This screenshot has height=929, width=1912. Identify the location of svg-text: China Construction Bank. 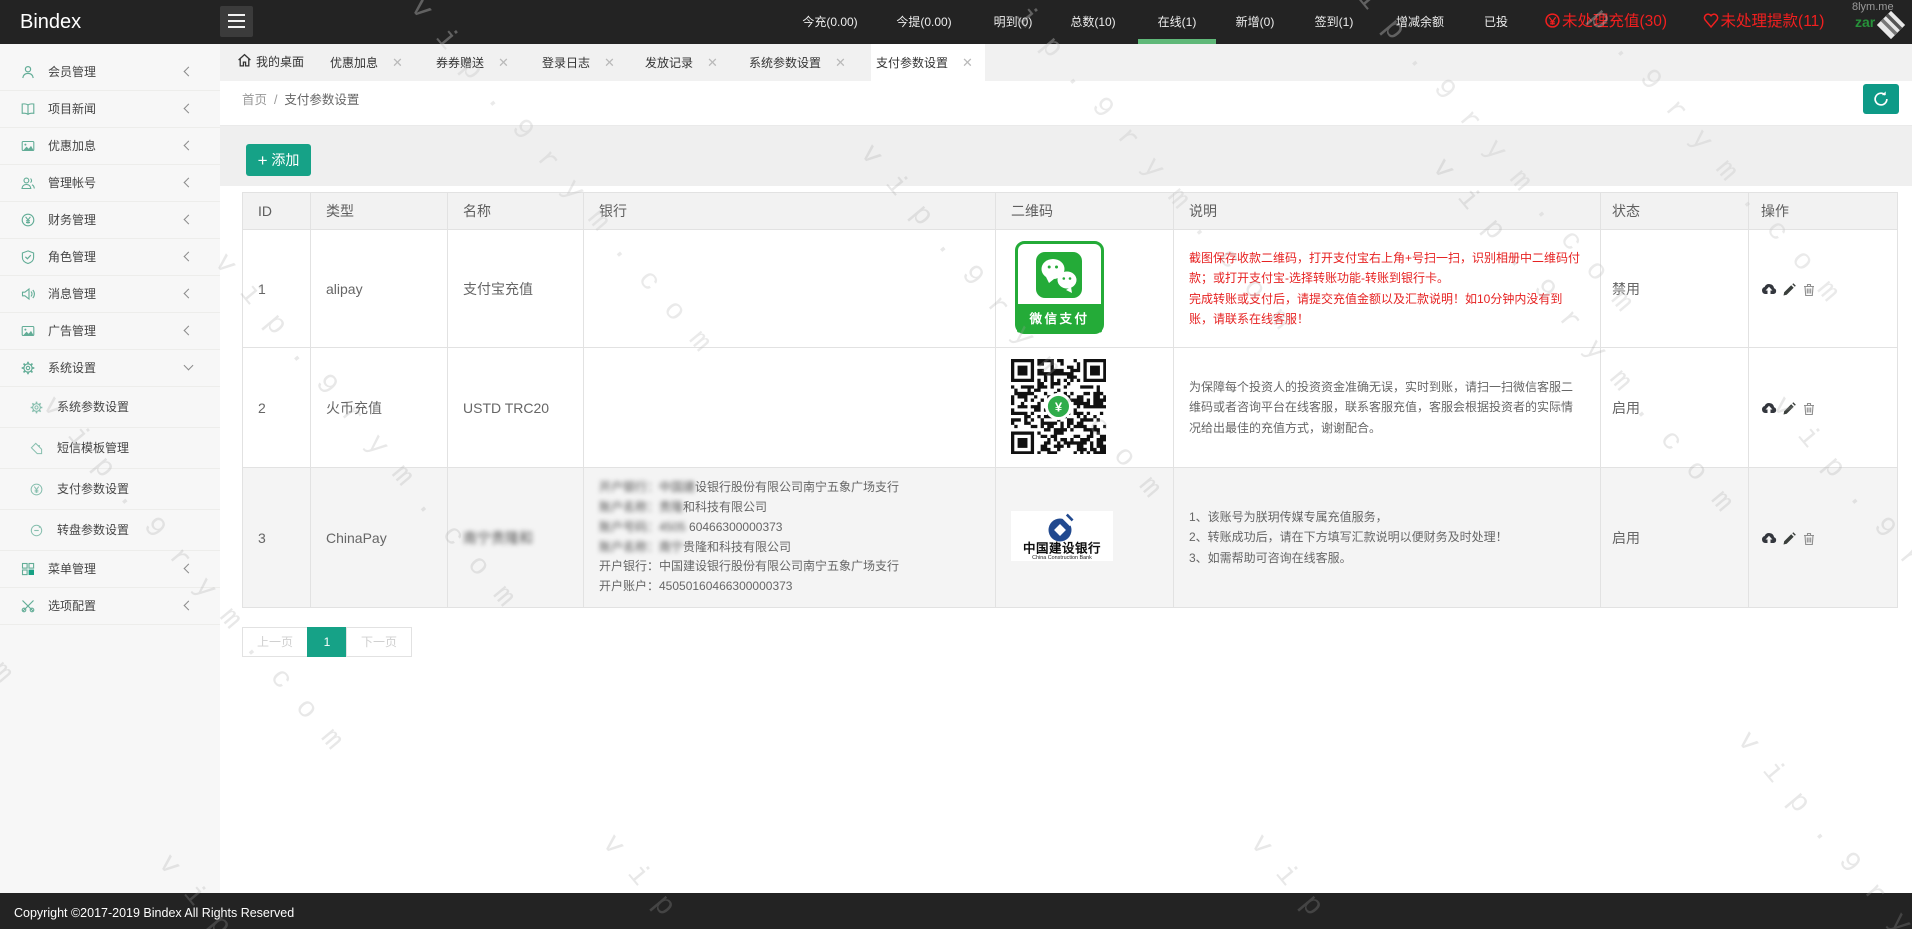
(1062, 558).